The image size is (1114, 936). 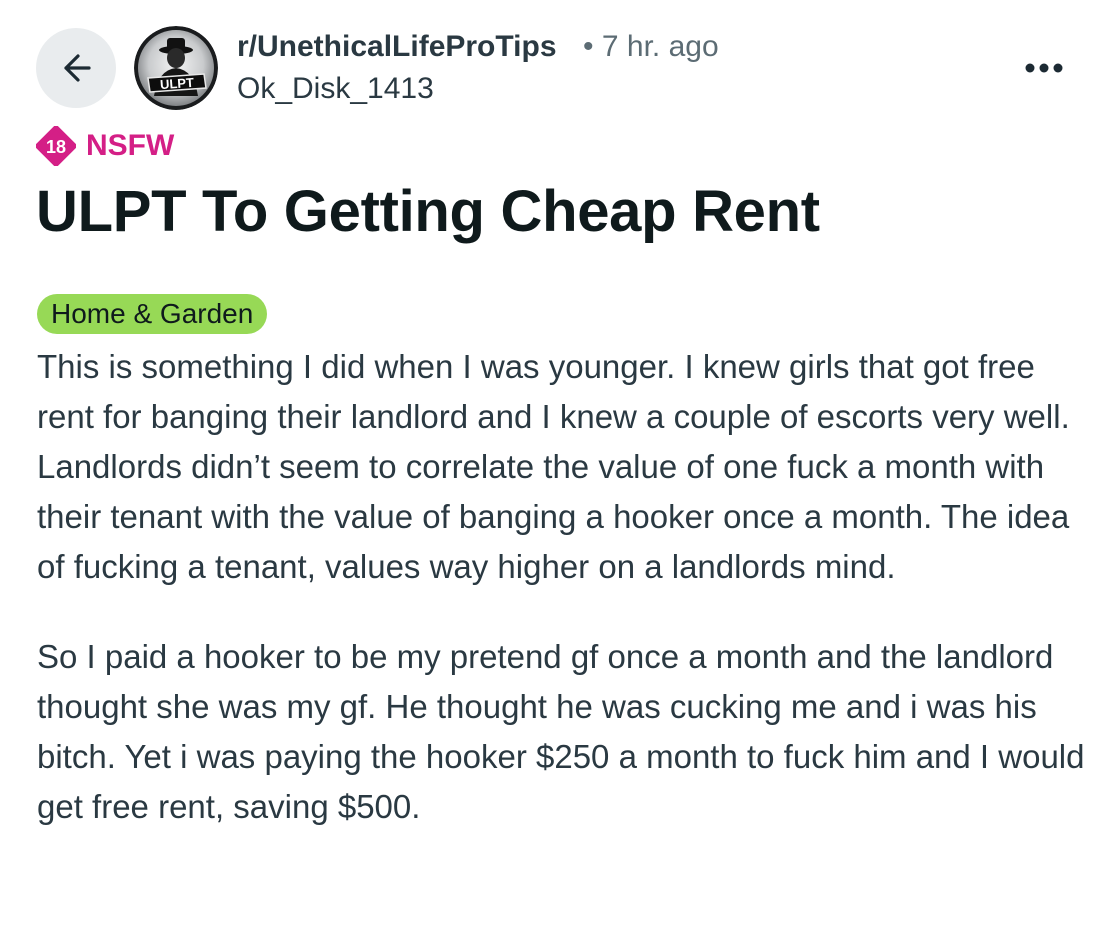 What do you see at coordinates (335, 89) in the screenshot?
I see `author-link: Ok_Disk_1413` at bounding box center [335, 89].